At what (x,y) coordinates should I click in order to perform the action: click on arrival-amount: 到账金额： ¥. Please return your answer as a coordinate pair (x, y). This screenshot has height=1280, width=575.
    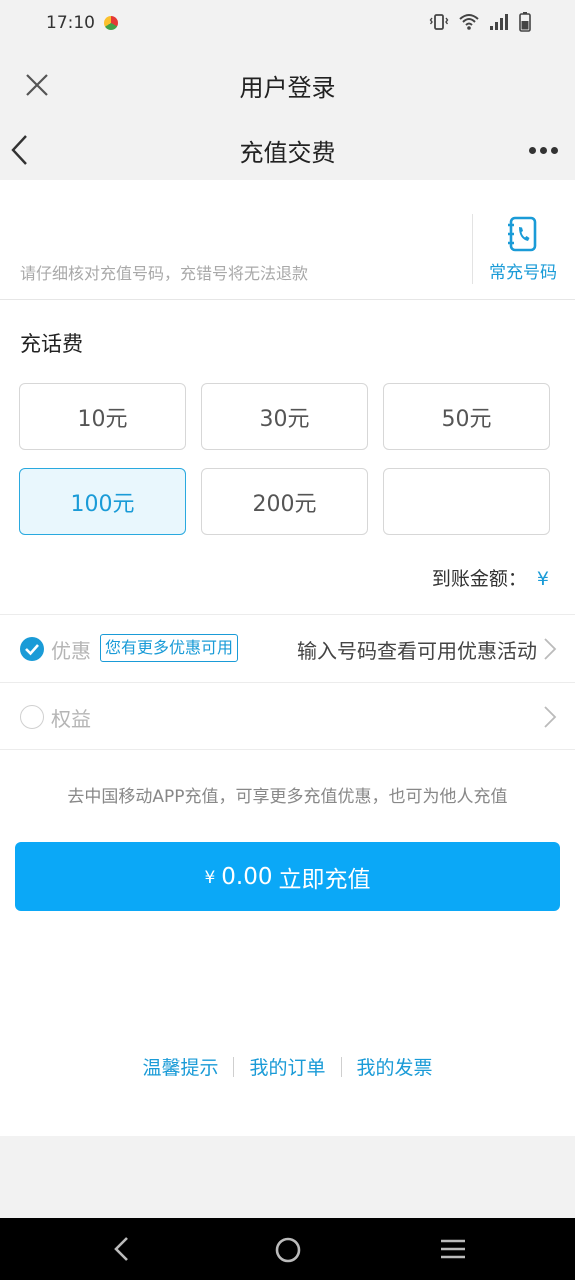
    Looking at the image, I should click on (490, 577).